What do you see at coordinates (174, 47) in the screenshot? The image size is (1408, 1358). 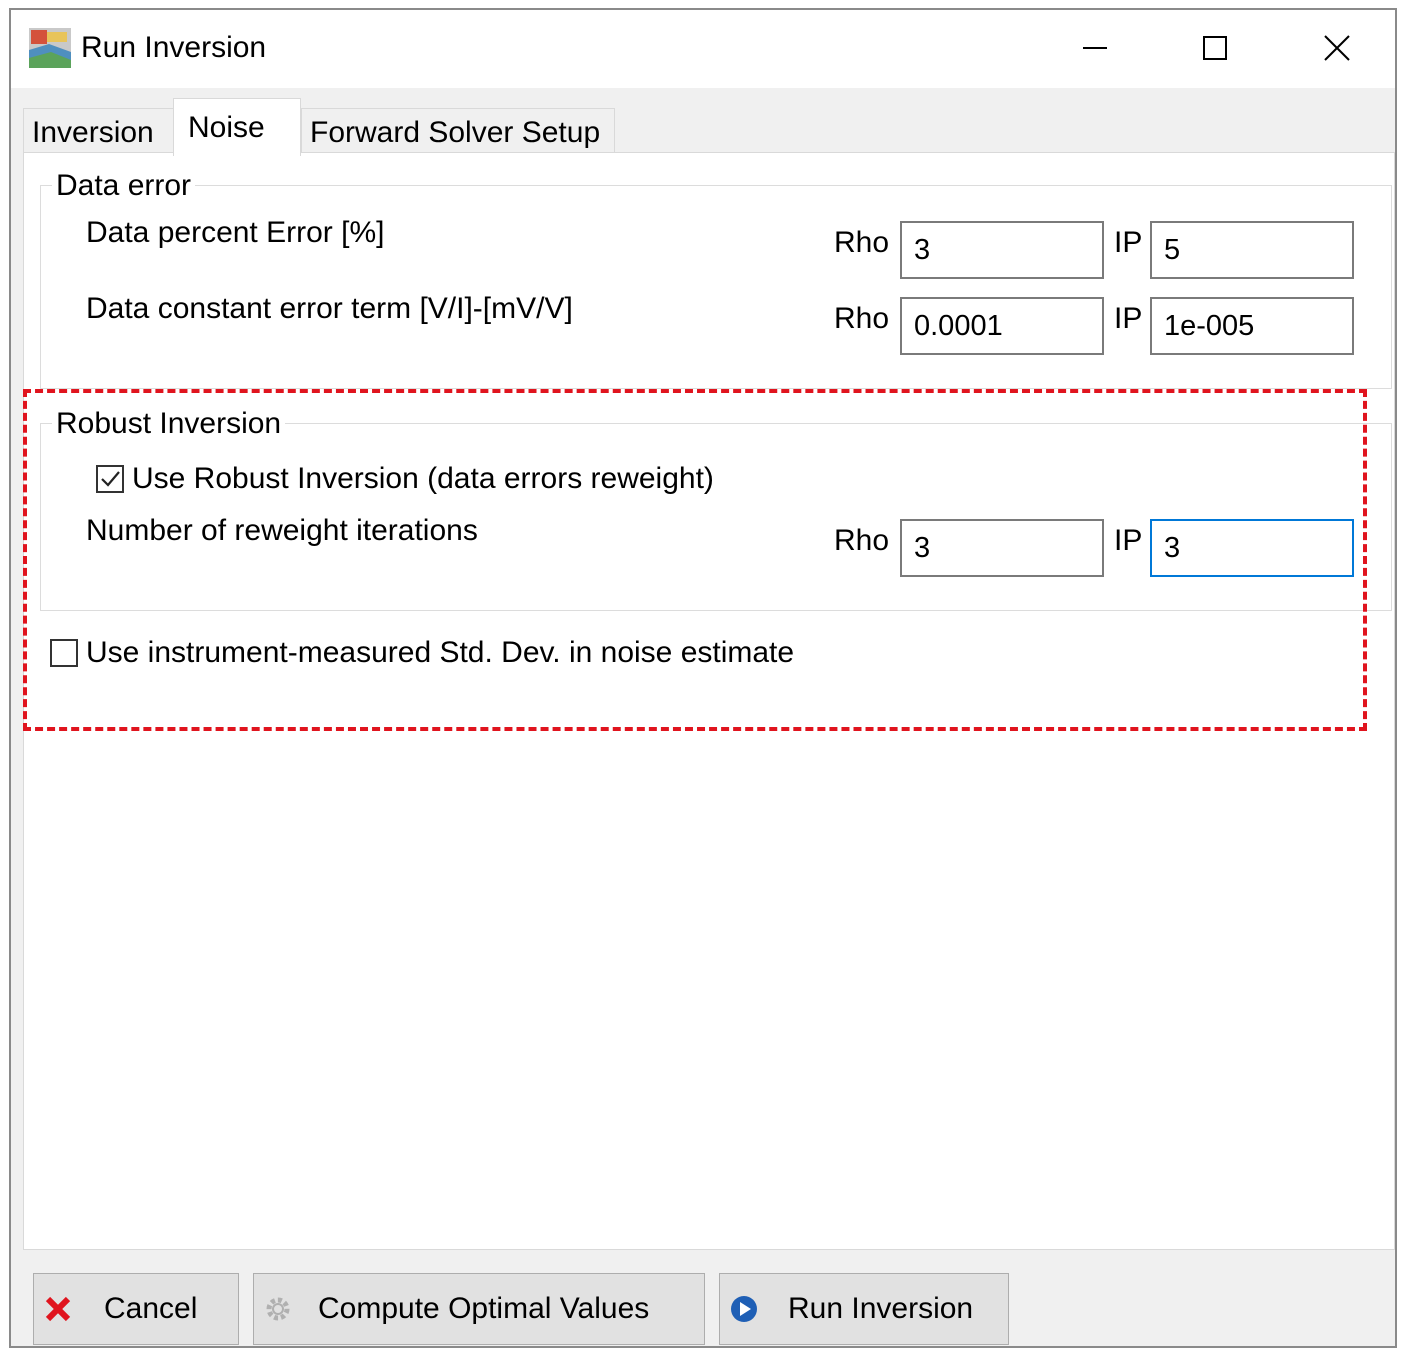 I see `window-title: Run Inversion` at bounding box center [174, 47].